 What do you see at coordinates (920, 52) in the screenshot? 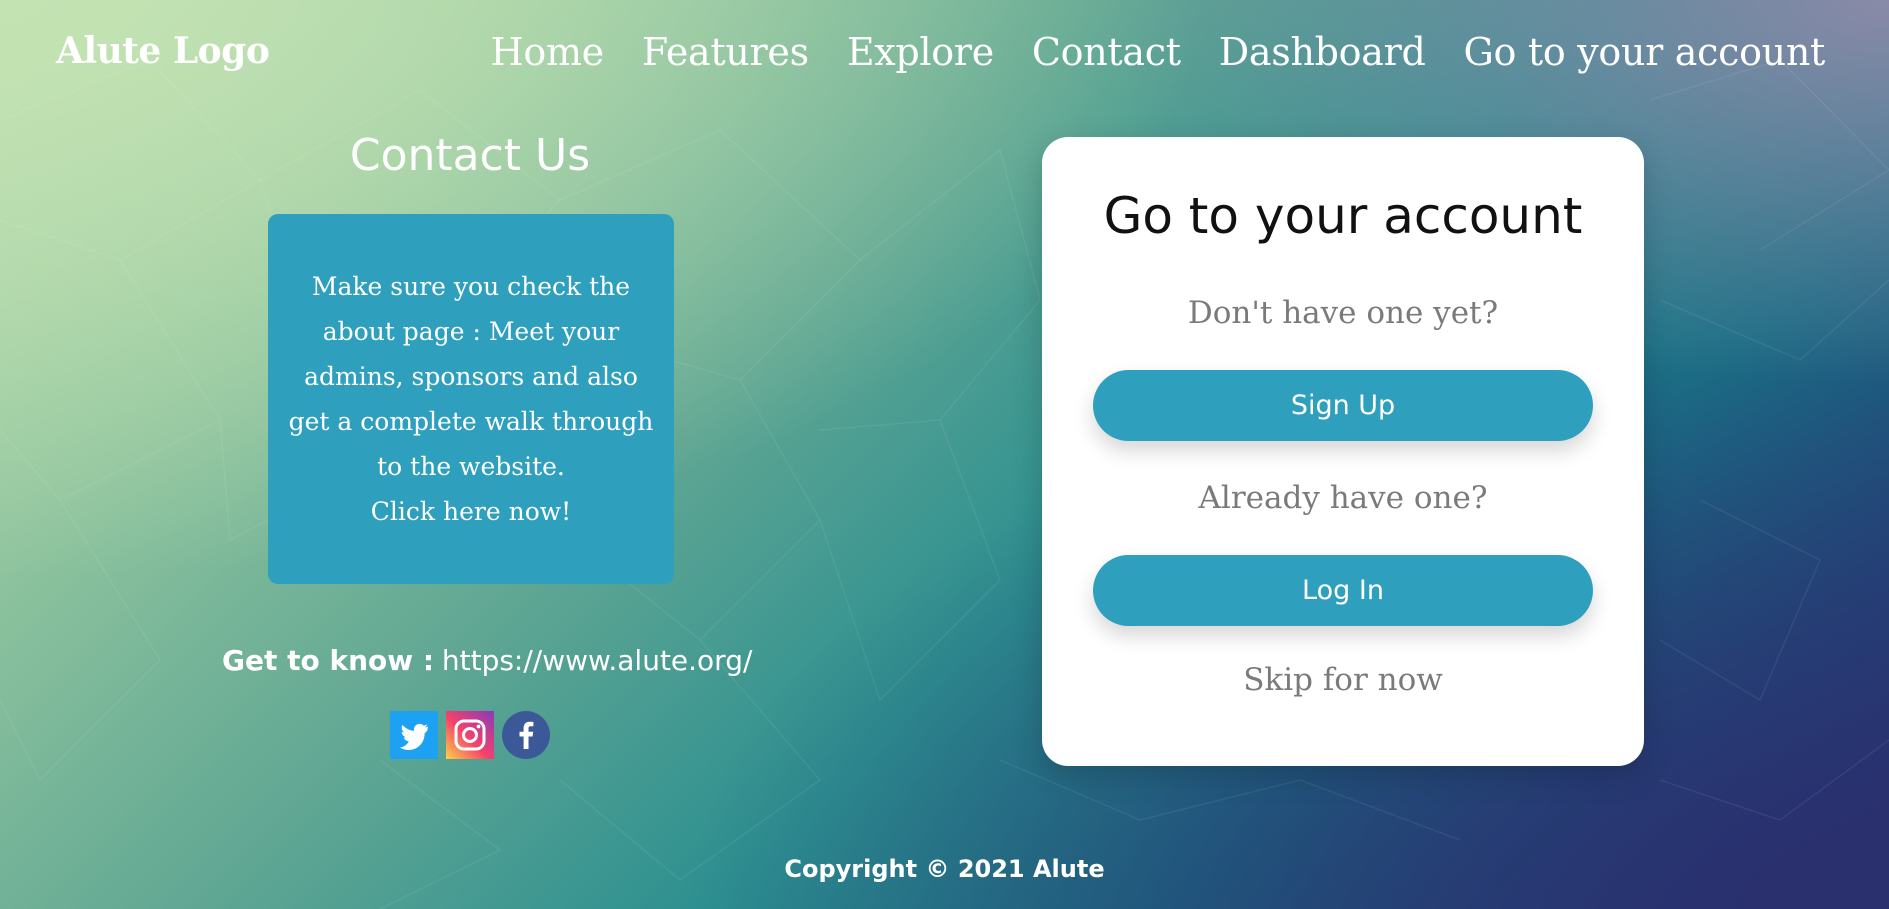
I see `nav-explore: Explore` at bounding box center [920, 52].